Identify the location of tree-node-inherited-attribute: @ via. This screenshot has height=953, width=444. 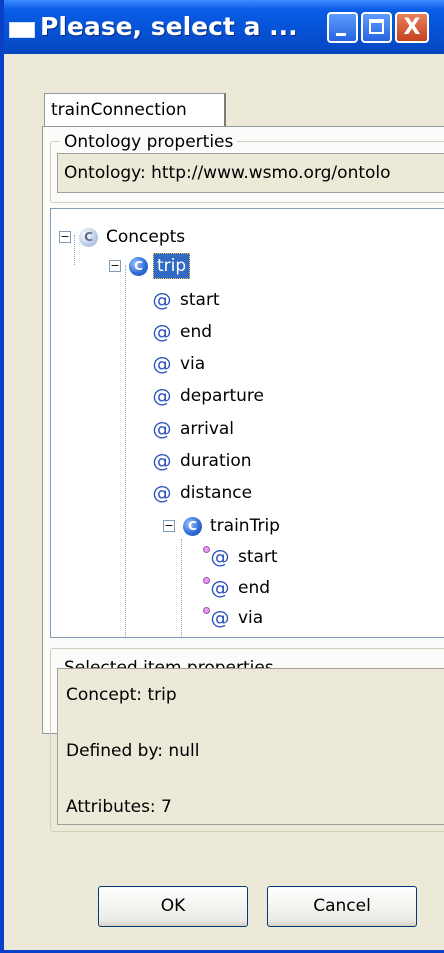
(237, 618).